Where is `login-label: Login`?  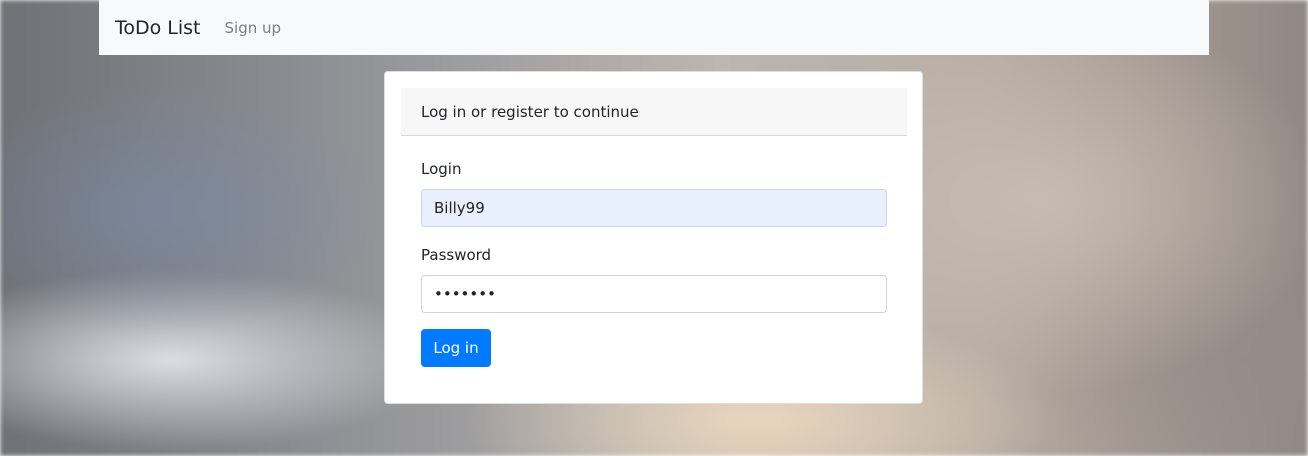
login-label: Login is located at coordinates (441, 169).